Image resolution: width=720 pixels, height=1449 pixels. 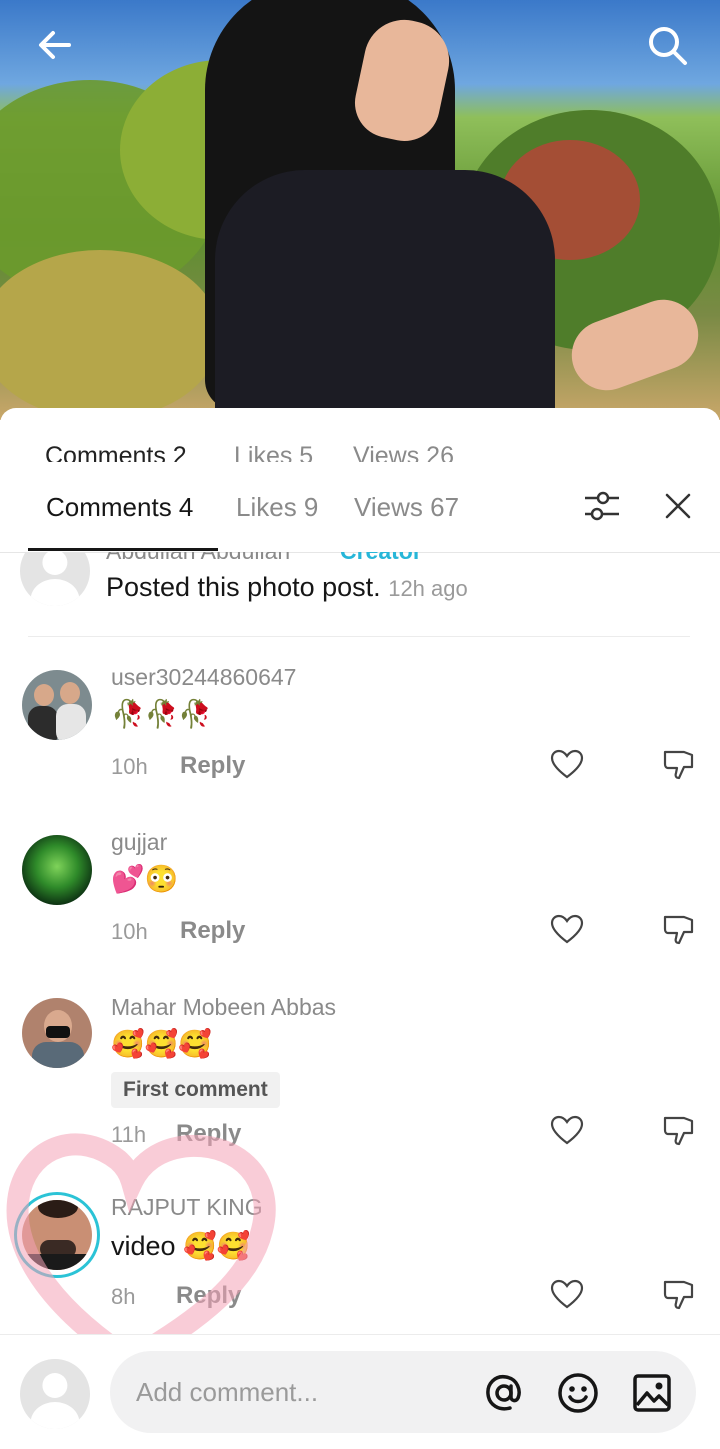 What do you see at coordinates (203, 677) in the screenshot?
I see `comment-username: user30244860647` at bounding box center [203, 677].